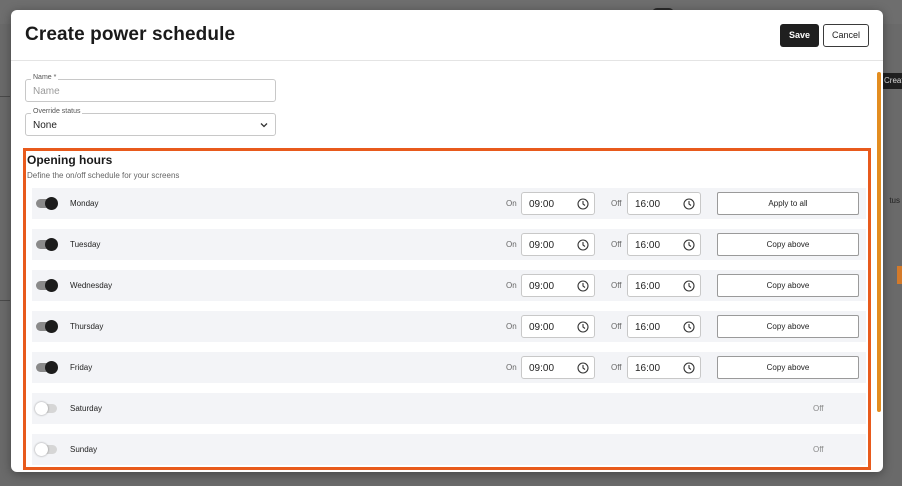 The image size is (902, 486). Describe the element at coordinates (70, 160) in the screenshot. I see `opening-hours-title: Opening hours` at that location.